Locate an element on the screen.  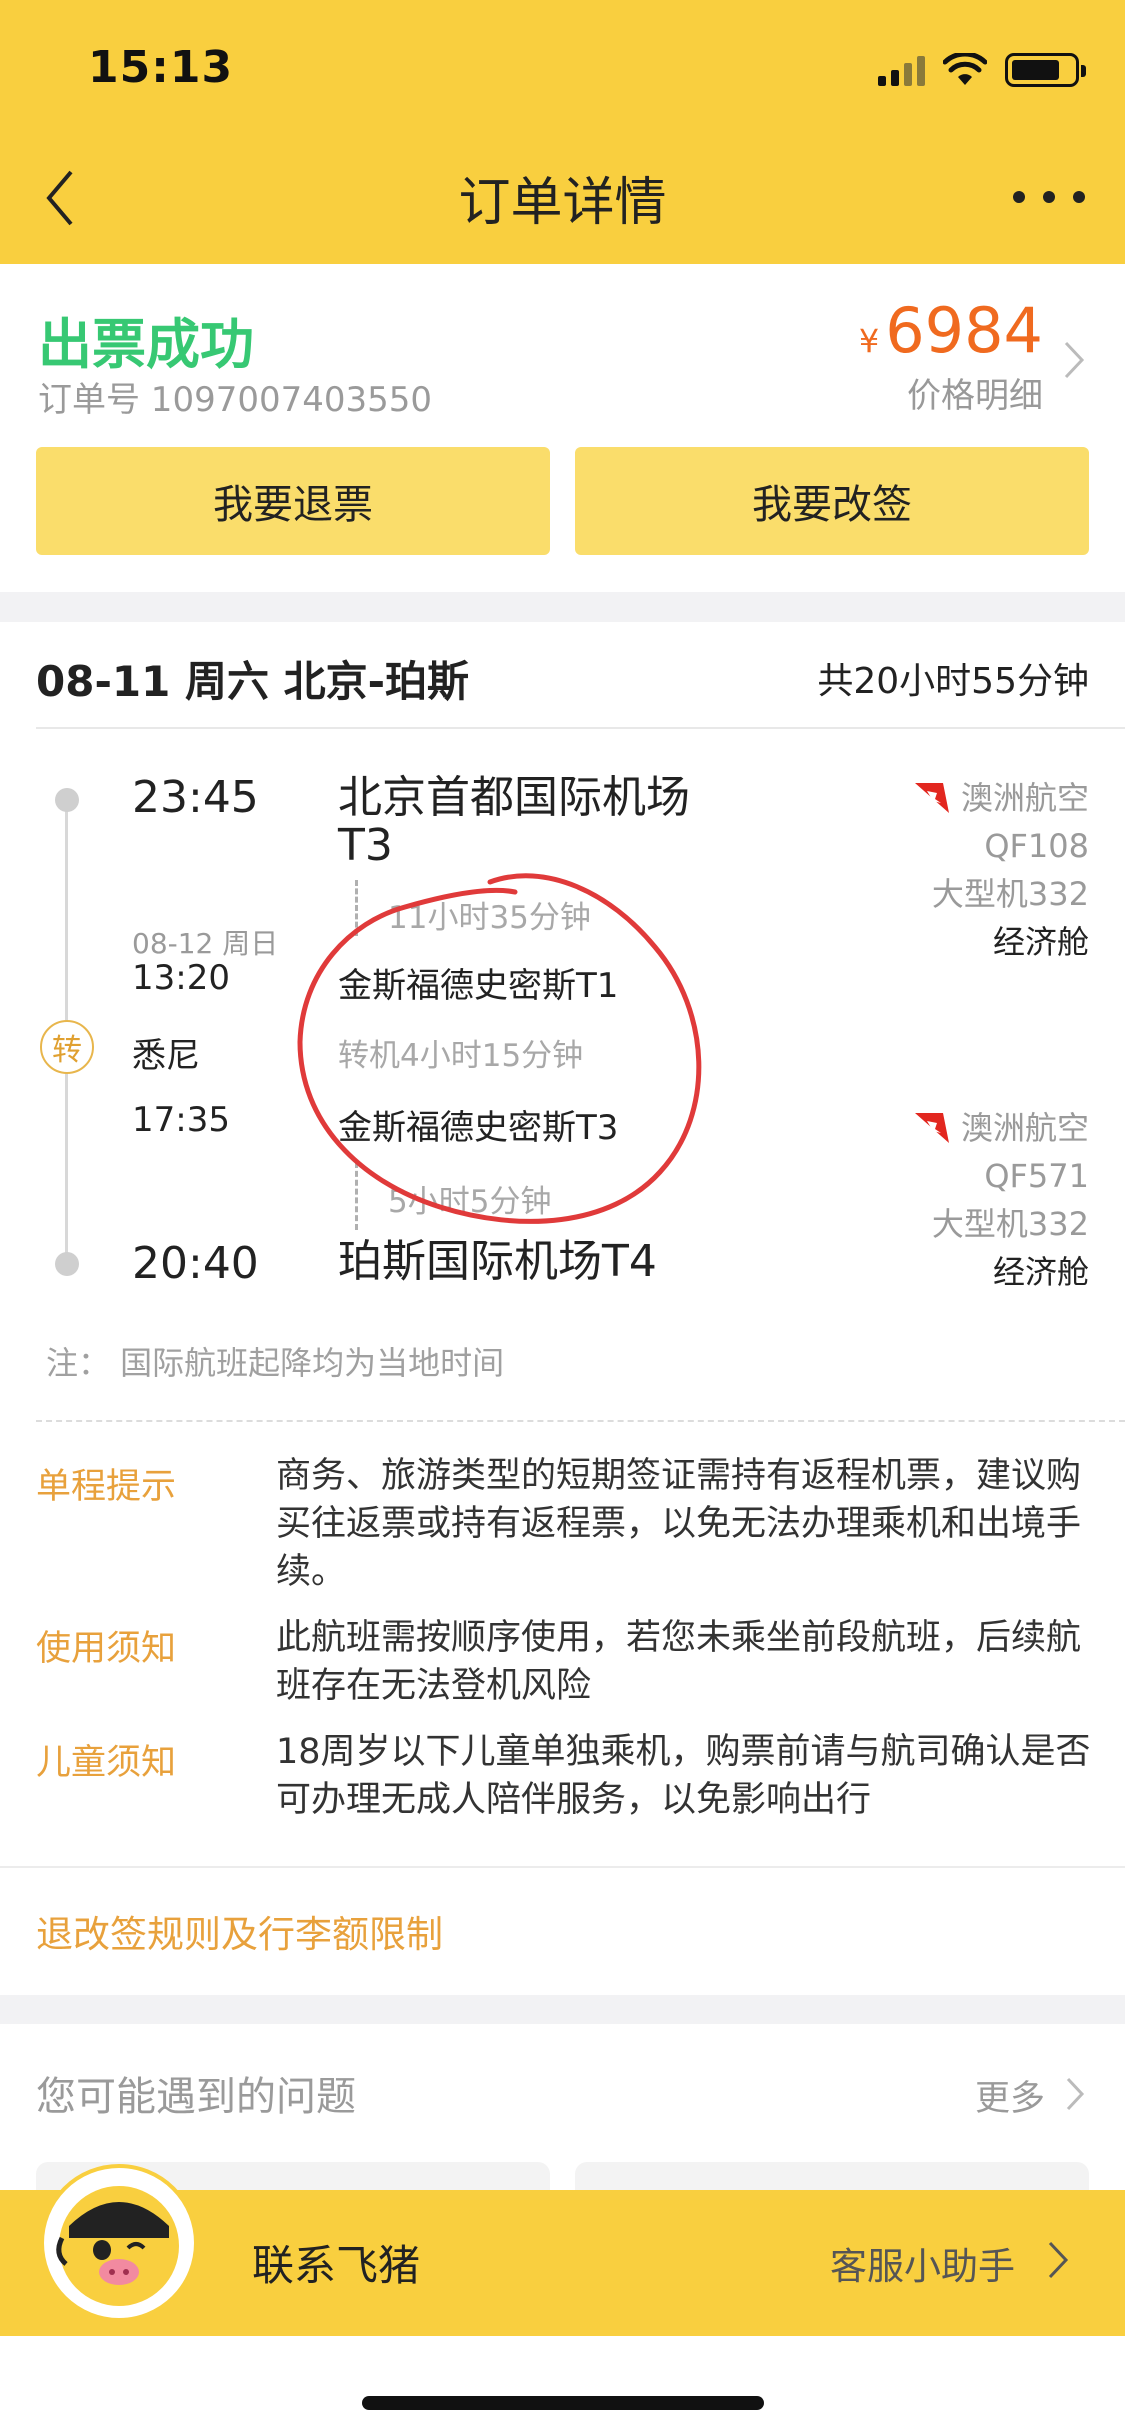
transfer-badge: 转 is located at coordinates (67, 1047).